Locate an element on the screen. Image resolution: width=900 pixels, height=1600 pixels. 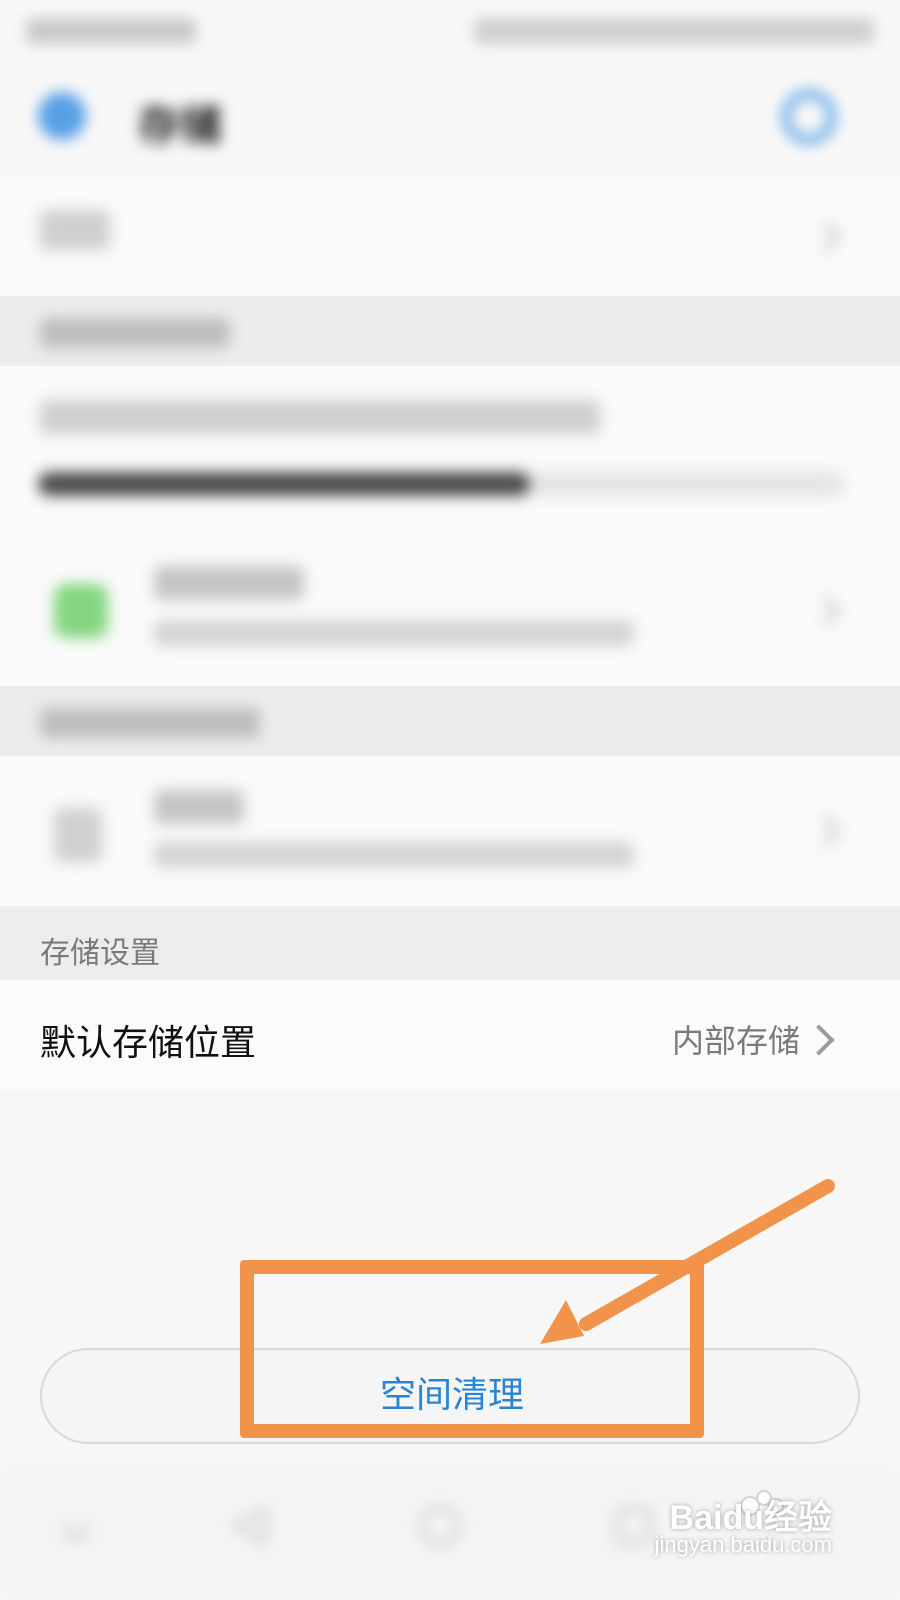
highlight-box is located at coordinates (472, 1349).